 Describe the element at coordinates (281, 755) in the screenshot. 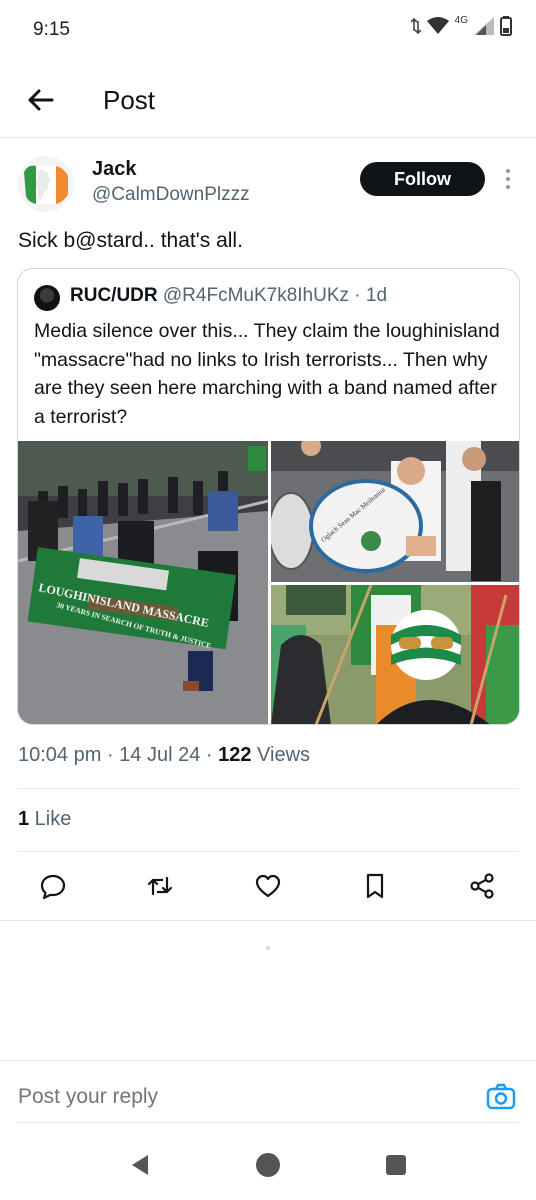

I see `views-label: Views` at that location.